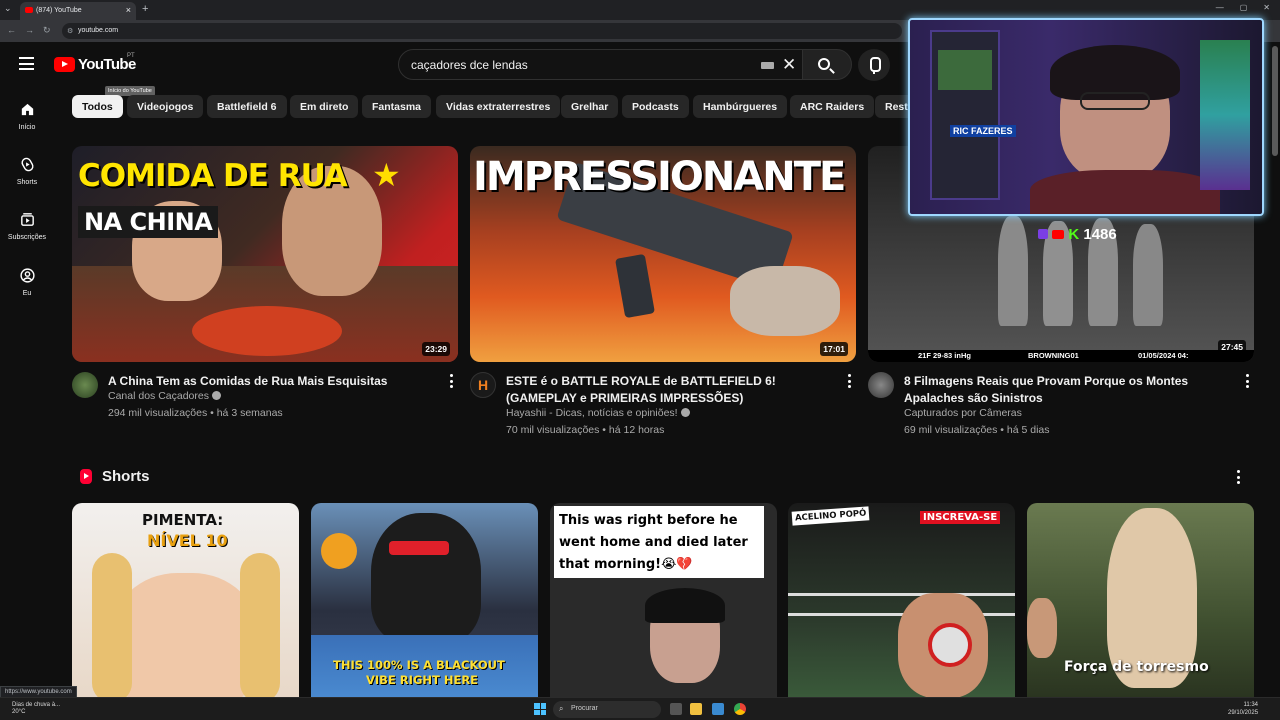 This screenshot has height=720, width=1280. I want to click on glasses-shape, so click(1115, 101).